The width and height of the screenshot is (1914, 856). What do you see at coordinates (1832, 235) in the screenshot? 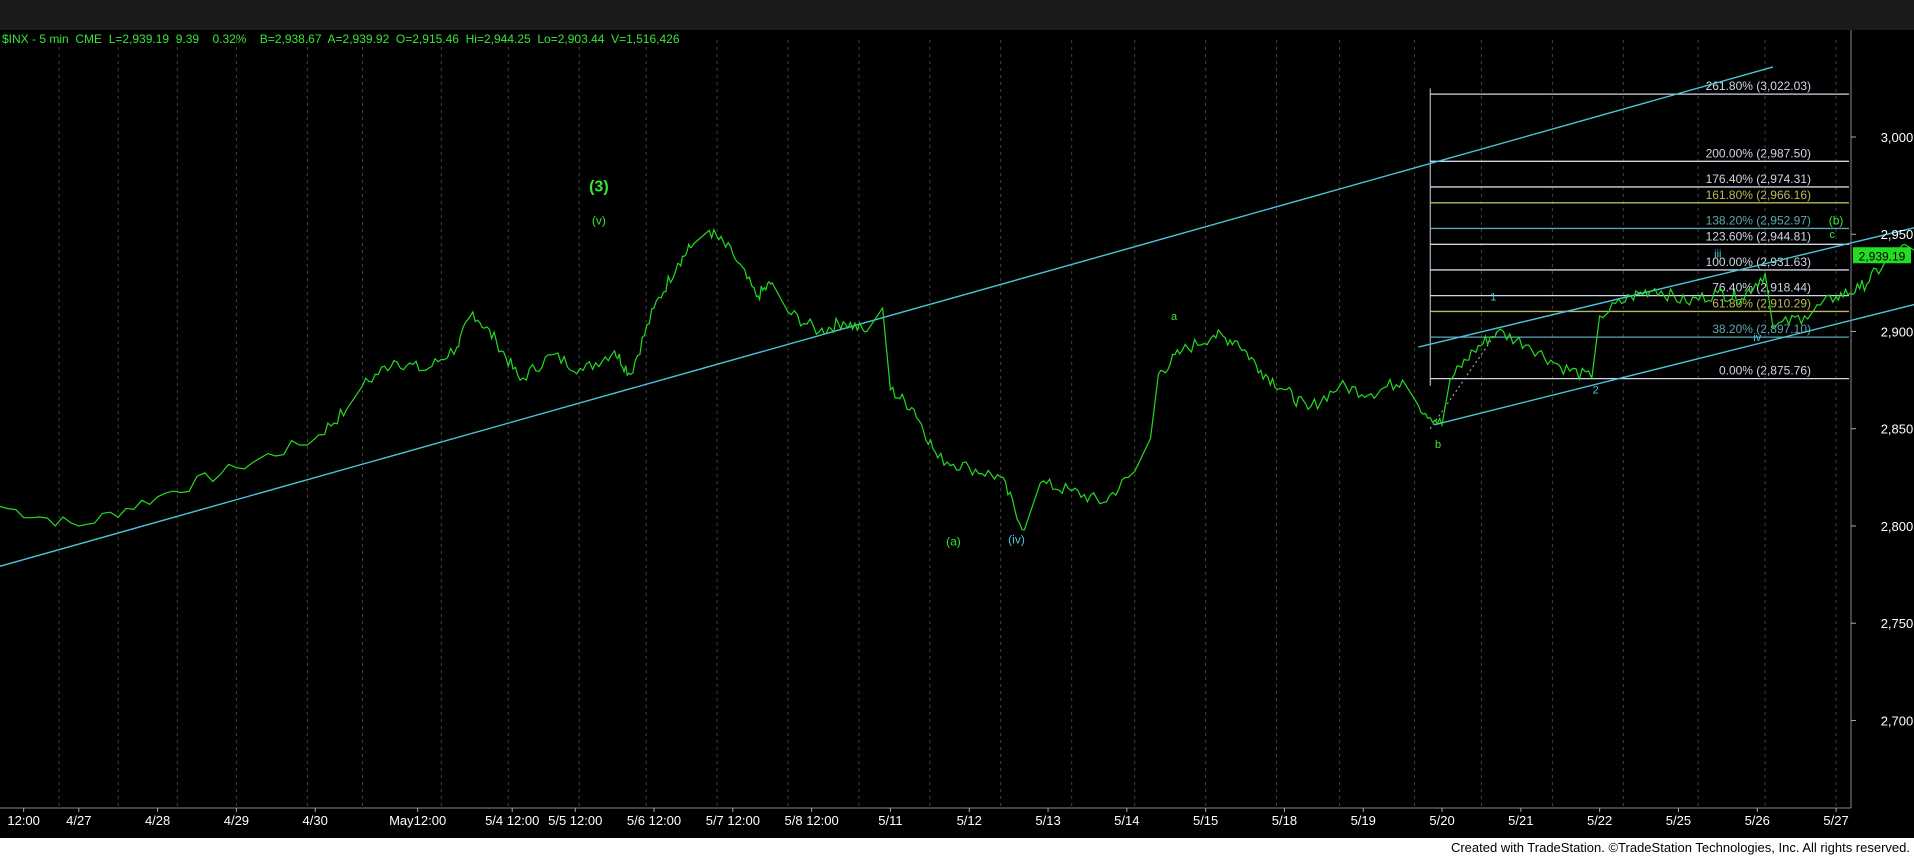
I see `wave-label: c` at bounding box center [1832, 235].